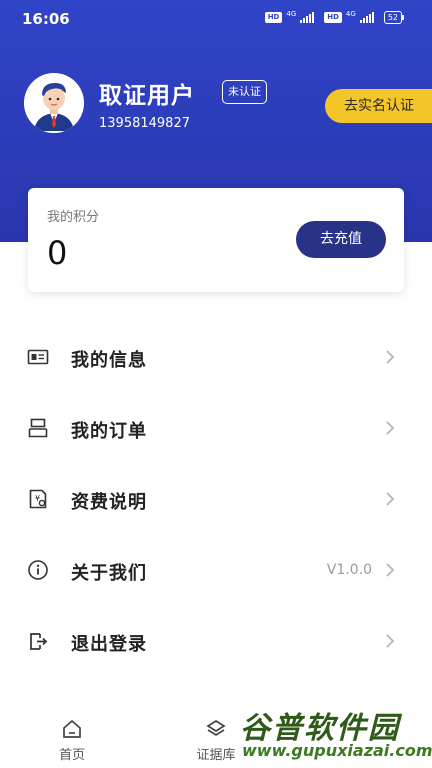 The image size is (432, 768). What do you see at coordinates (216, 19) in the screenshot?
I see `status-bar: 16:06 HD 4G HD 4G 52` at bounding box center [216, 19].